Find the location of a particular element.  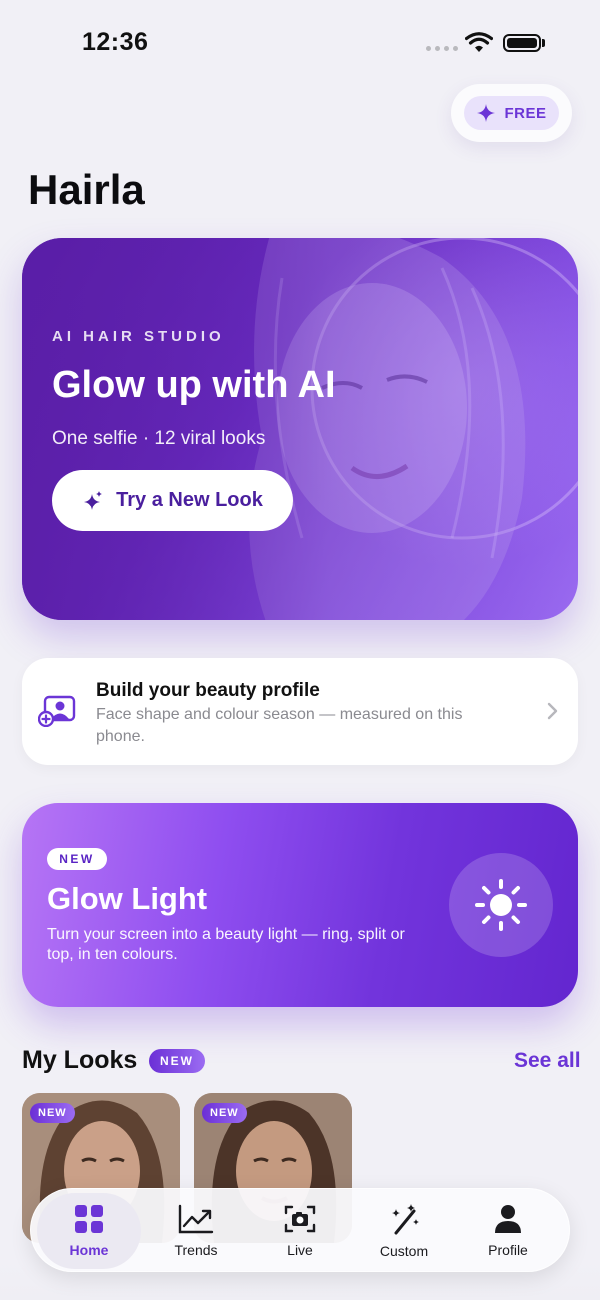

glow-light-new-badge: NEW is located at coordinates (77, 859).